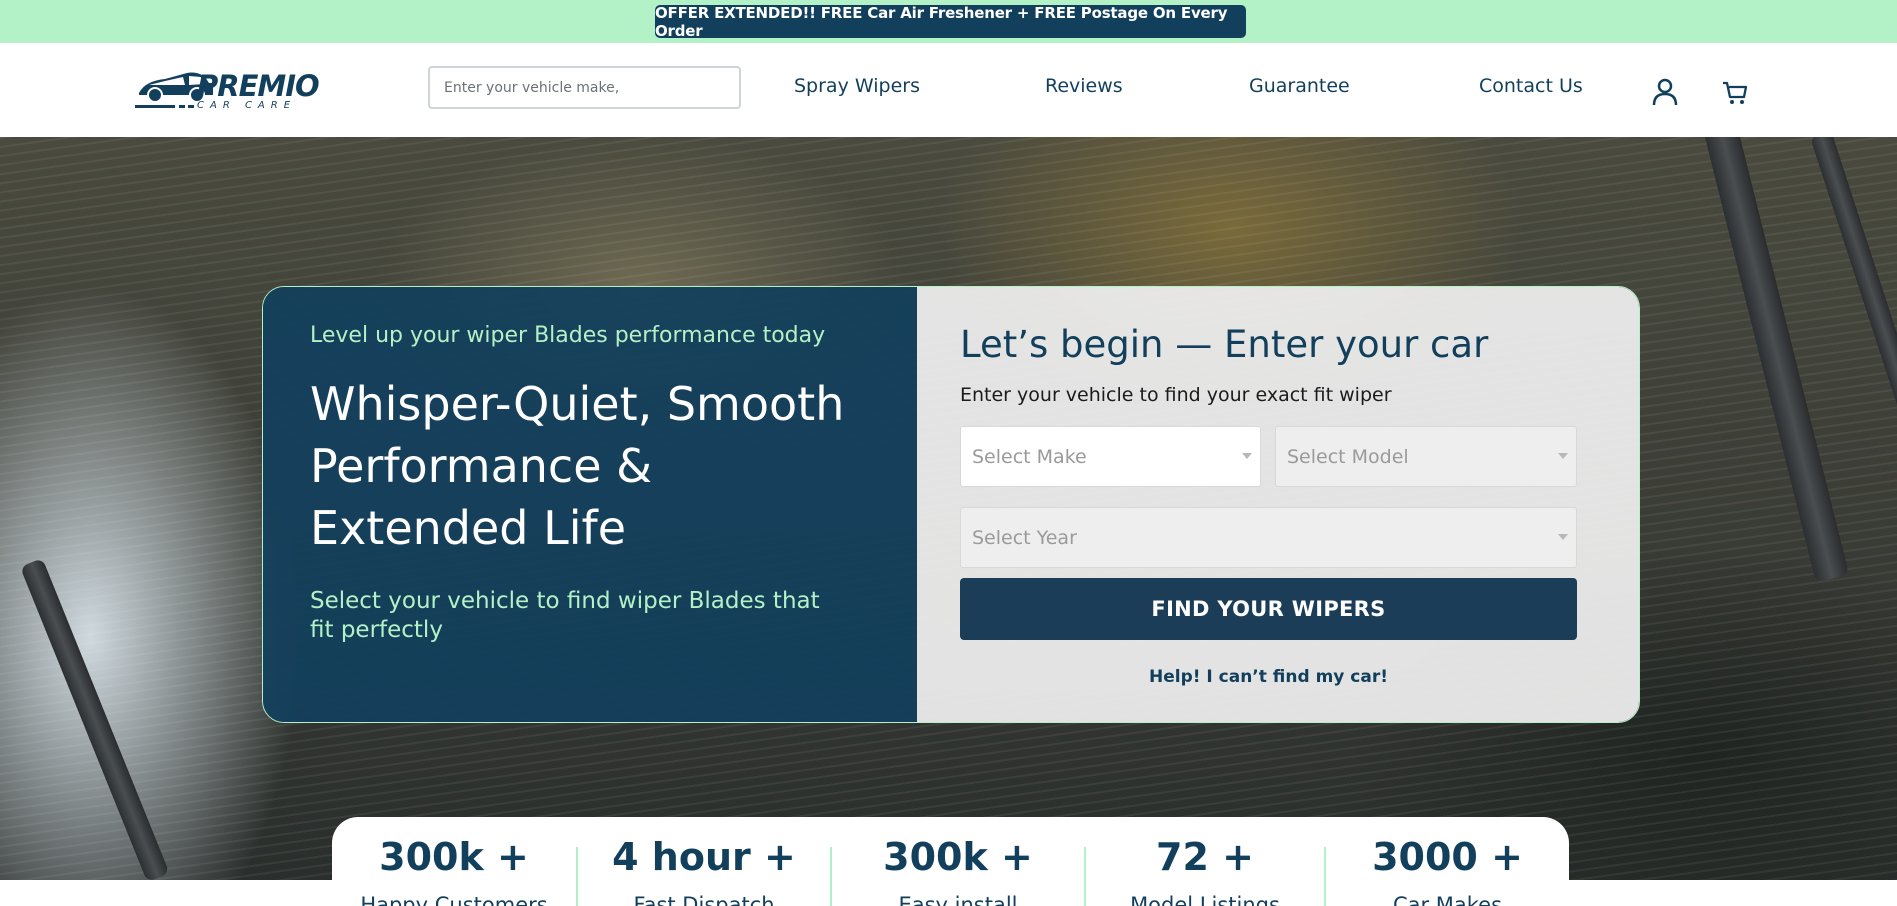  I want to click on stat-label: Easy install, so click(958, 899).